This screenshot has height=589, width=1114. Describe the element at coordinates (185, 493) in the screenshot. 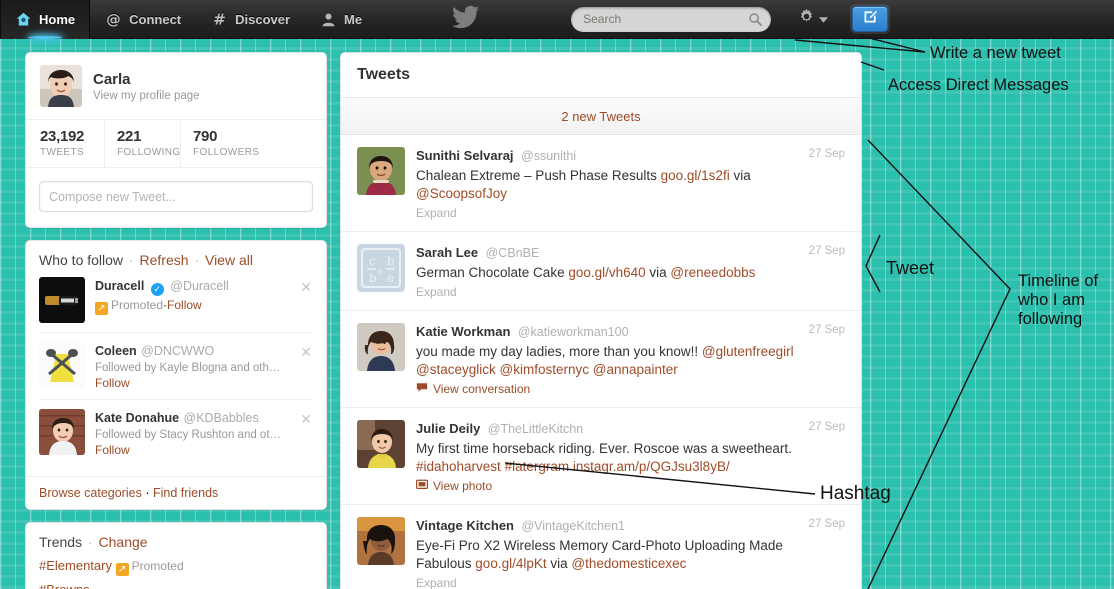

I see `find-friends-link: Find friends` at that location.